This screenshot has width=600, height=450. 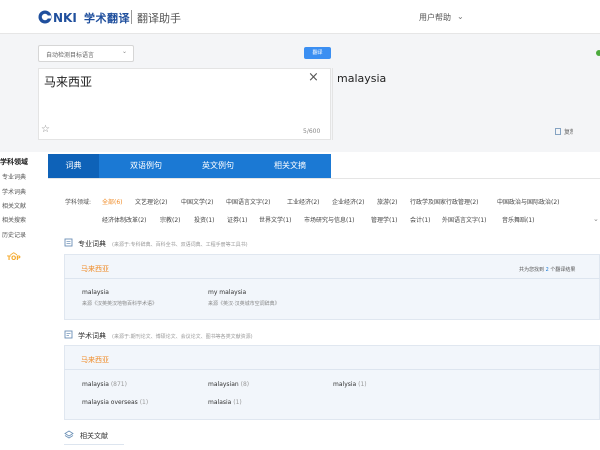 I want to click on domain-tag: 中国政治与国际政治(2), so click(x=528, y=201).